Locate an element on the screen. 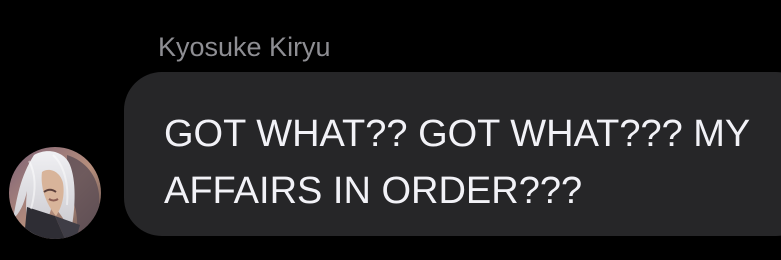 Image resolution: width=781 pixels, height=260 pixels. avatar is located at coordinates (55, 193).